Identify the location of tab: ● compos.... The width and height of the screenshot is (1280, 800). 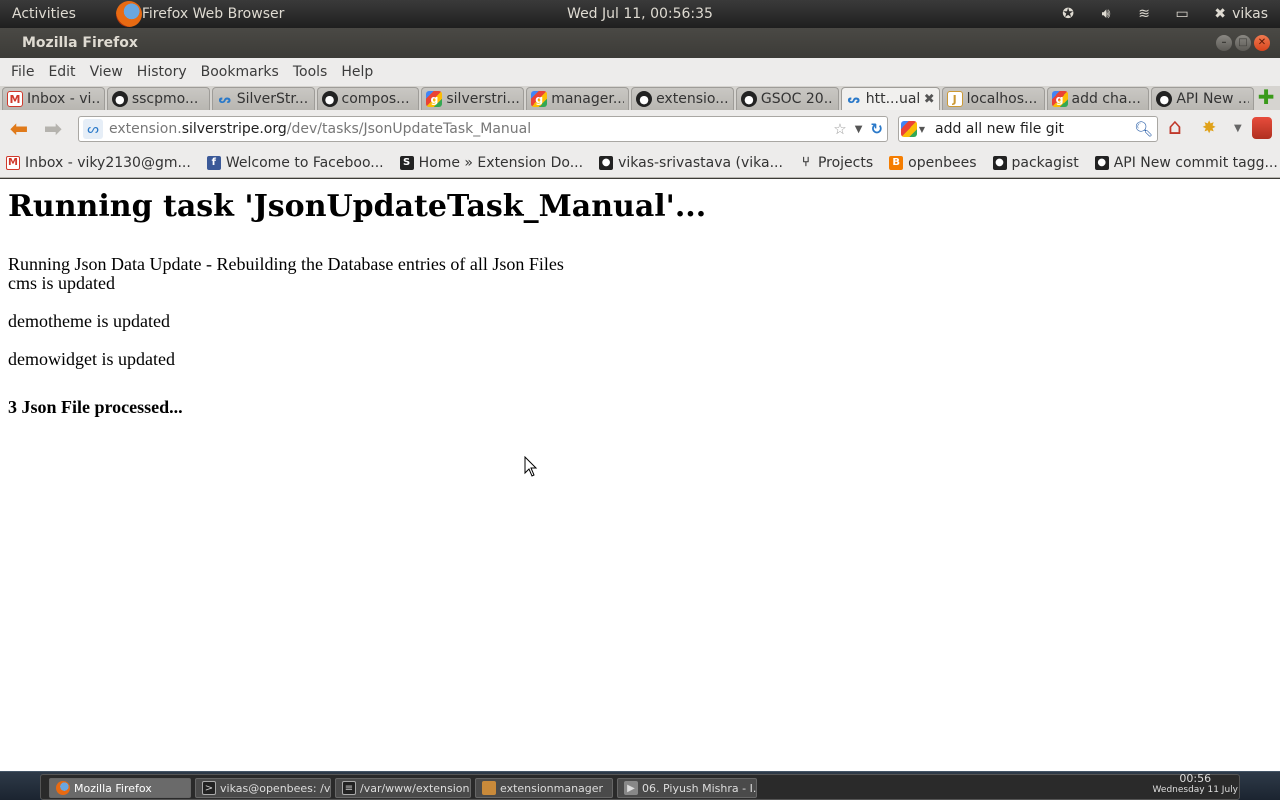
(368, 98).